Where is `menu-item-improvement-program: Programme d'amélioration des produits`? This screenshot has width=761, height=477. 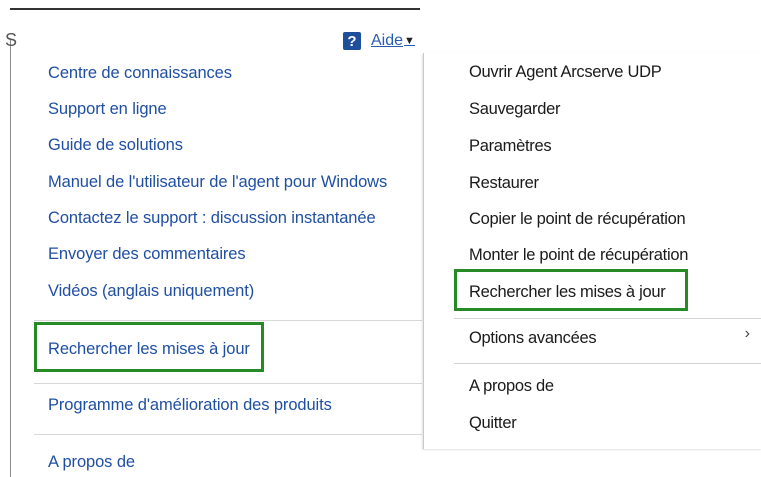 menu-item-improvement-program: Programme d'amélioration des produits is located at coordinates (190, 405).